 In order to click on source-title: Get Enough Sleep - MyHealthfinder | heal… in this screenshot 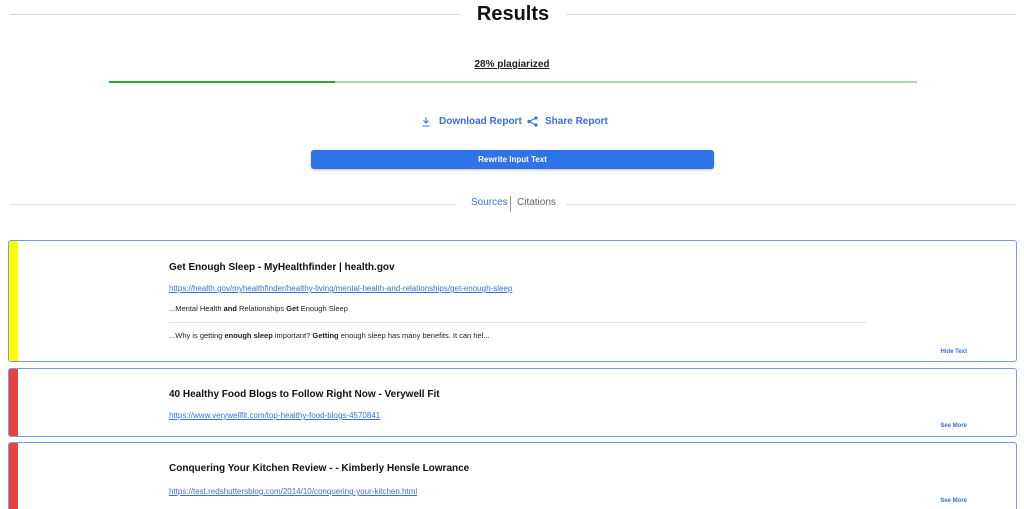, I will do `click(282, 267)`.